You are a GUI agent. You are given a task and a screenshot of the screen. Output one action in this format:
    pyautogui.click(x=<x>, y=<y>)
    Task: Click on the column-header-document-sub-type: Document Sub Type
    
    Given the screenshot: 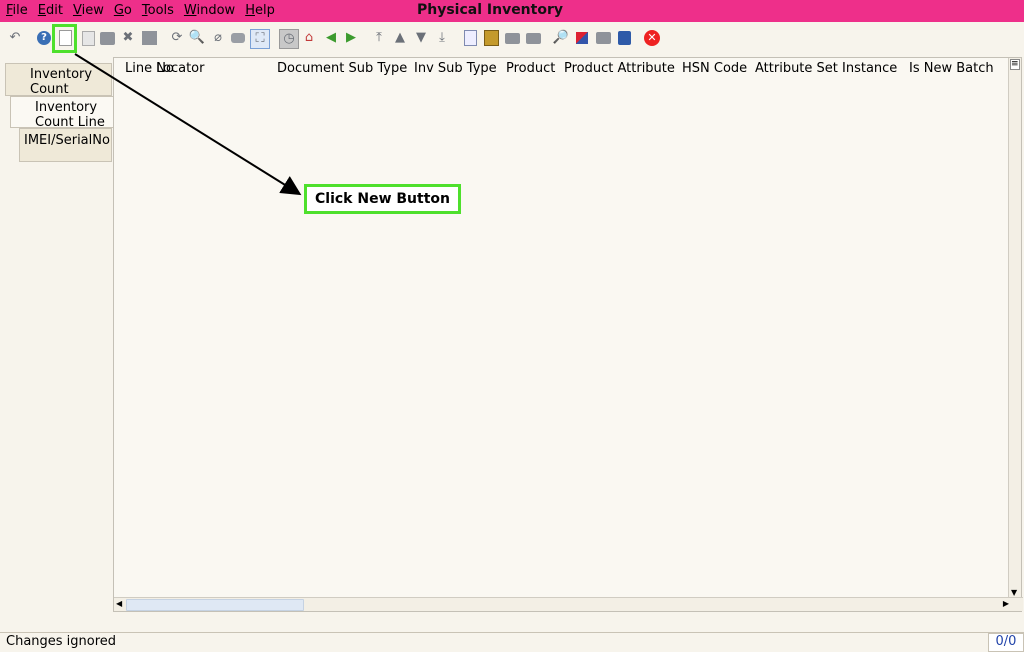 What is the action you would take?
    pyautogui.click(x=342, y=68)
    